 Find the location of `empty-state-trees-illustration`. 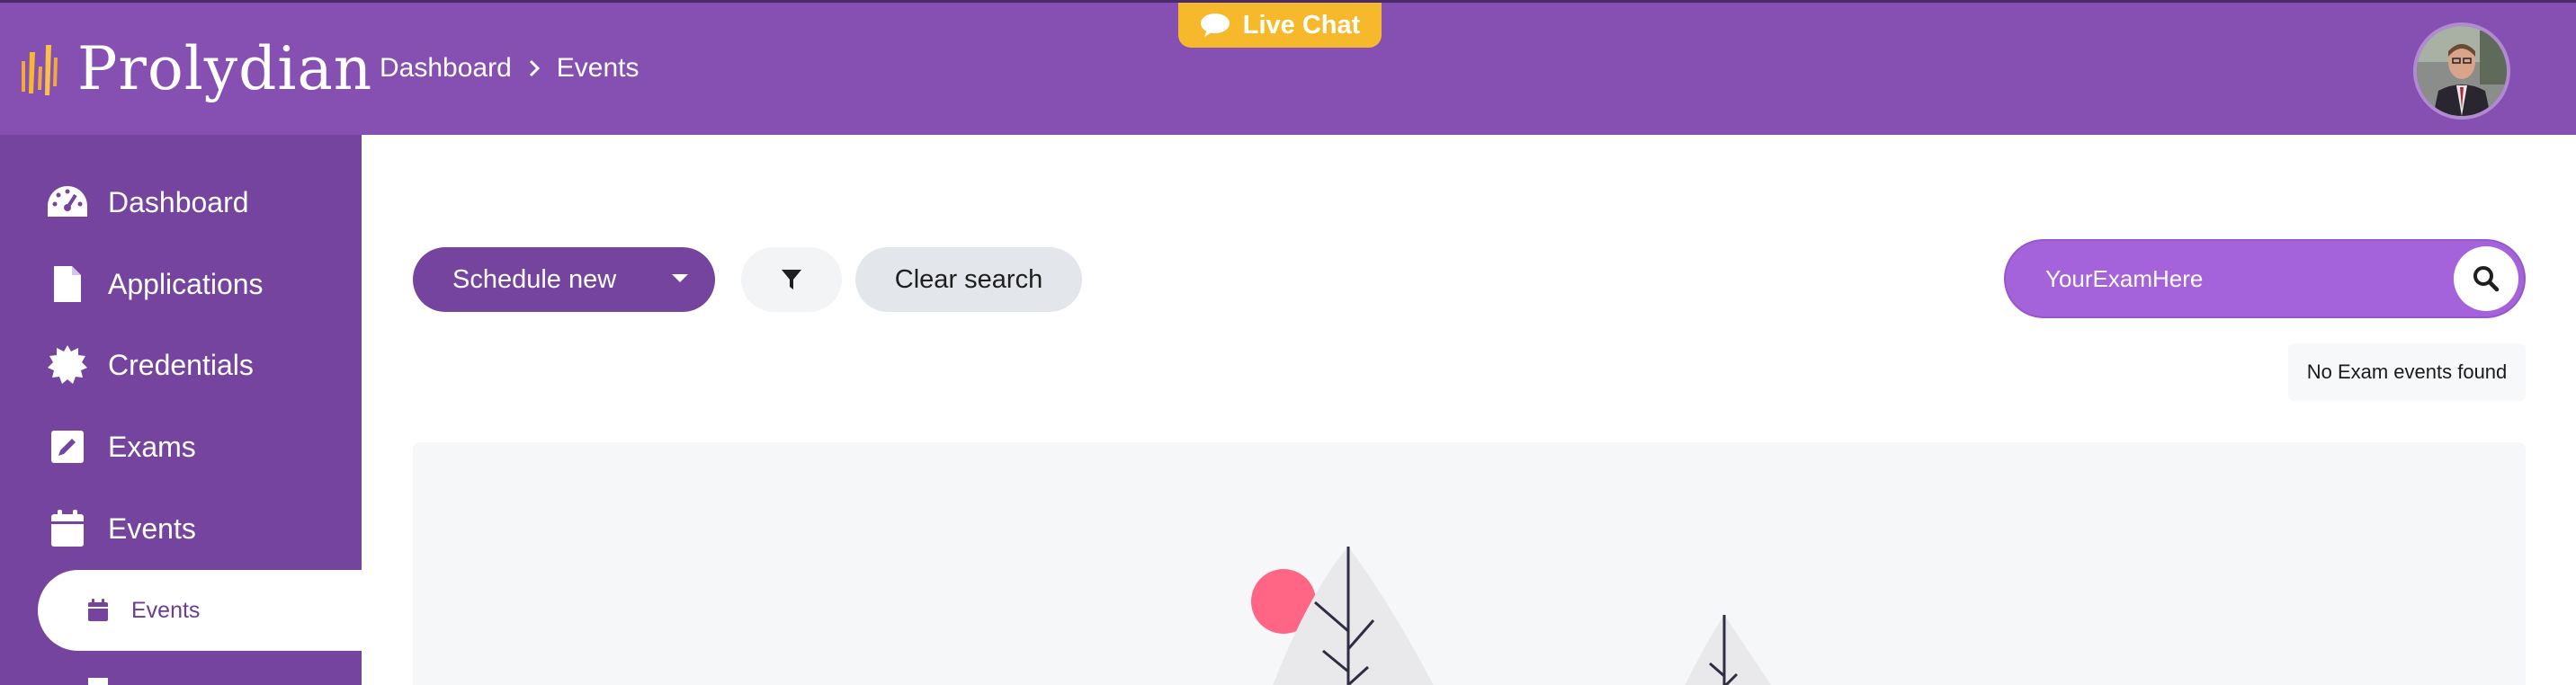

empty-state-trees-illustration is located at coordinates (1511, 616).